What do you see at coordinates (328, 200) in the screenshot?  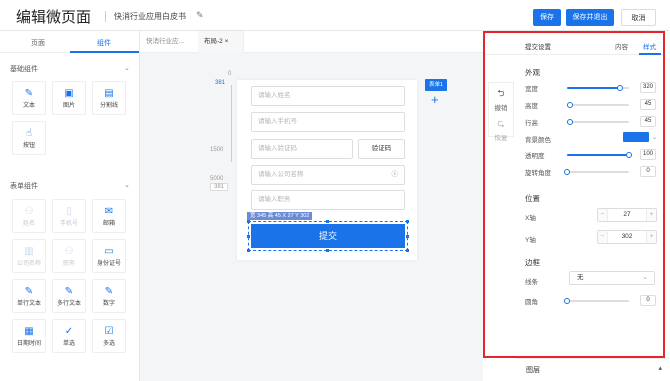 I see `position-input: 请输入职务` at bounding box center [328, 200].